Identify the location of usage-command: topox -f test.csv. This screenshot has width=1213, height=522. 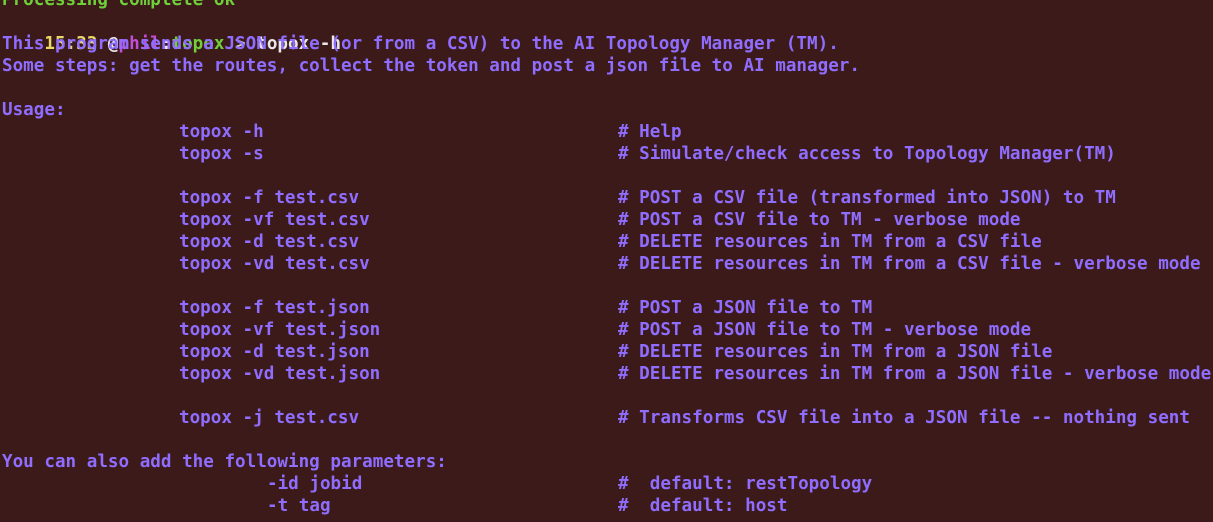
(269, 198).